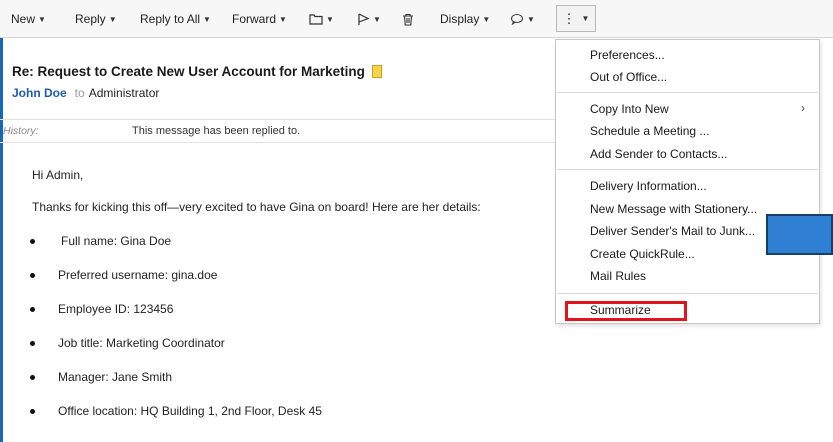 The width and height of the screenshot is (833, 442). I want to click on history-text: This message has been replied to., so click(216, 131).